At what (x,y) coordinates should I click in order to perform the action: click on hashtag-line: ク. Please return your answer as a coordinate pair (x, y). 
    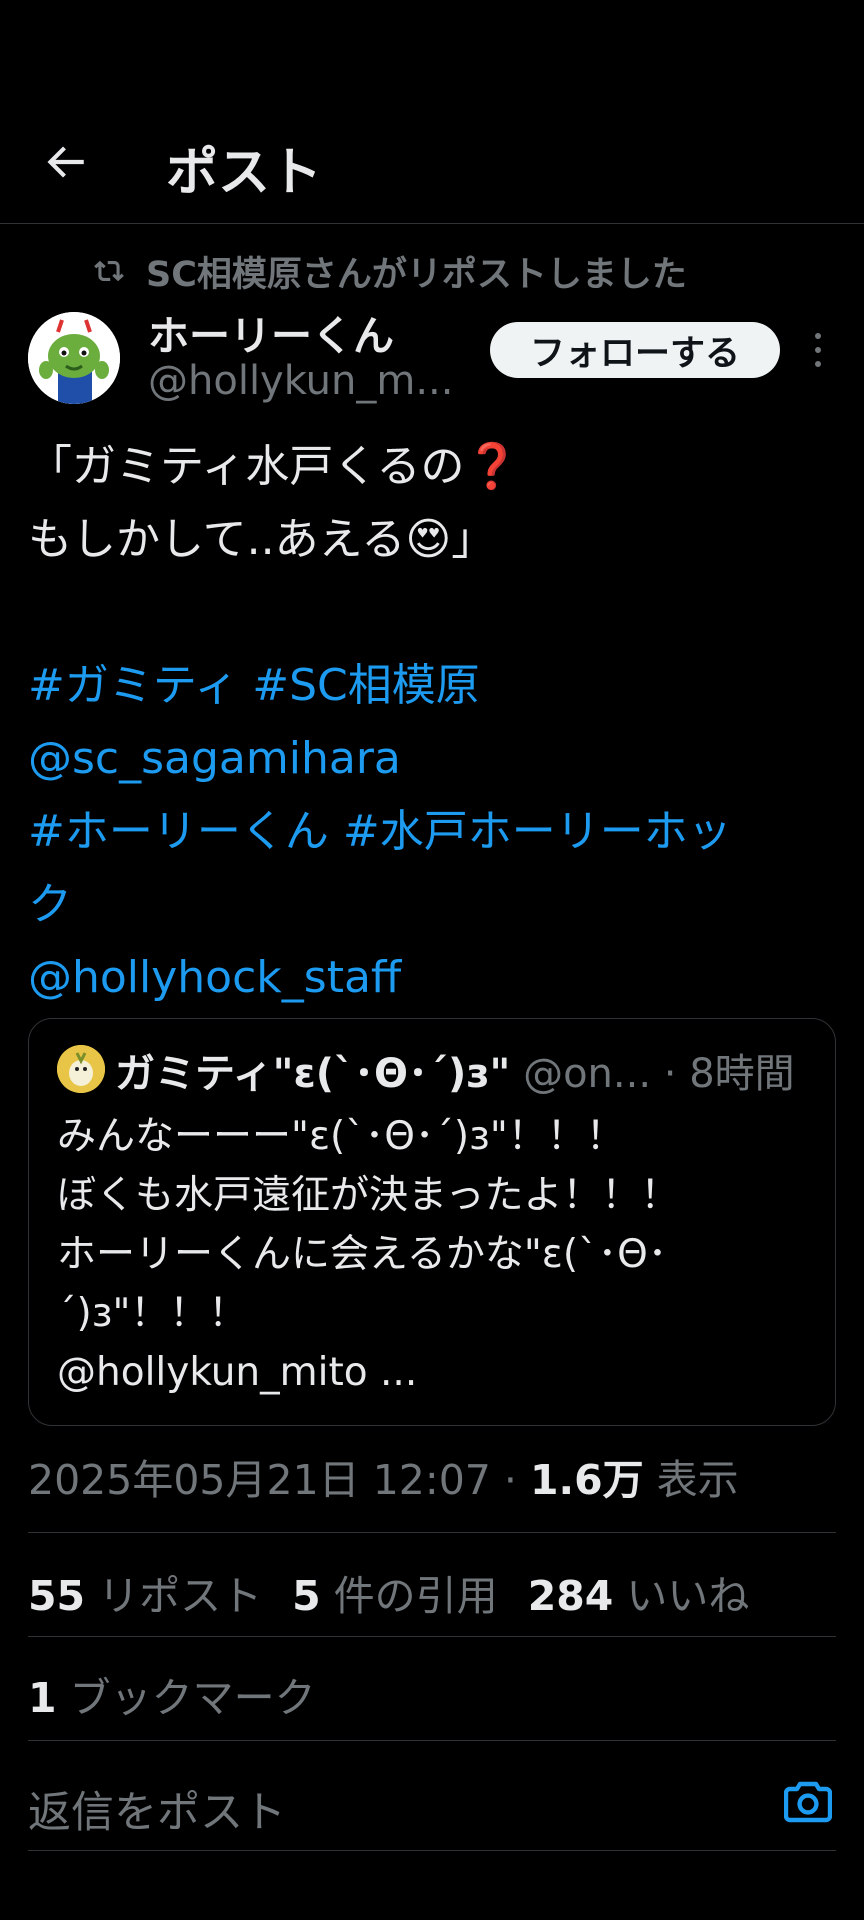
    Looking at the image, I should click on (438, 904).